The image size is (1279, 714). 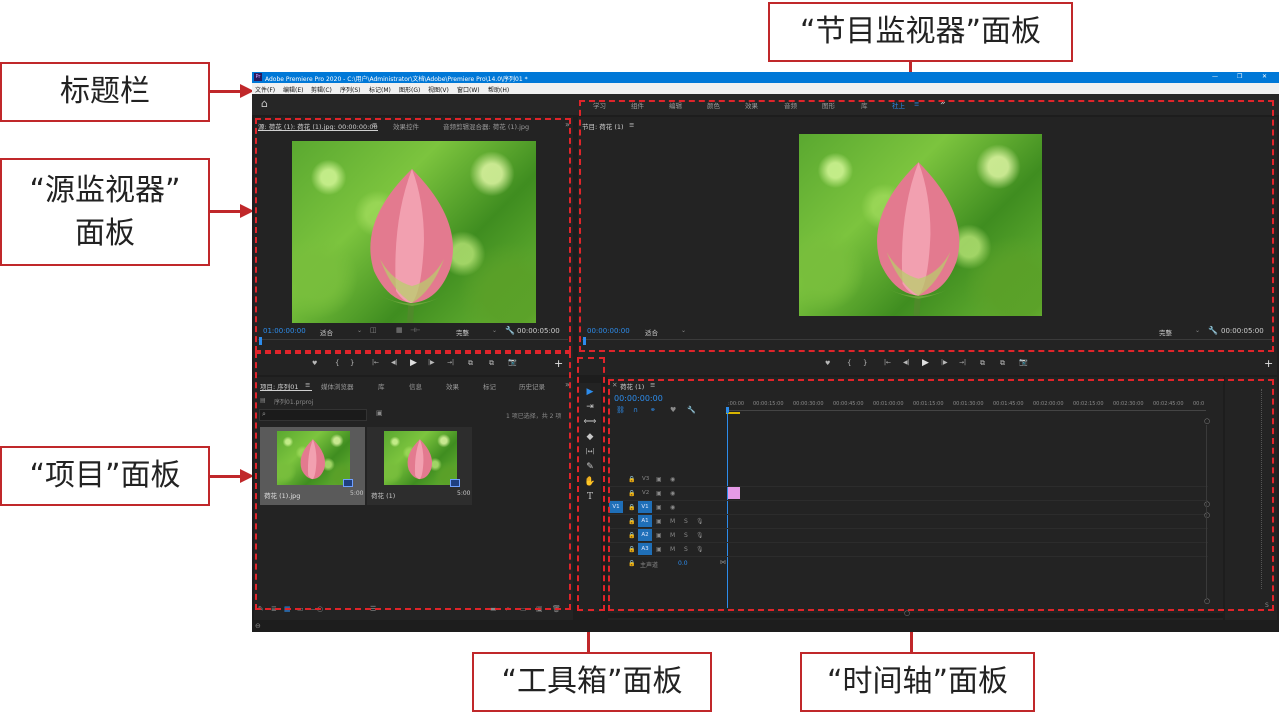 I want to click on source-quality-dropdown: 完整, so click(x=462, y=332).